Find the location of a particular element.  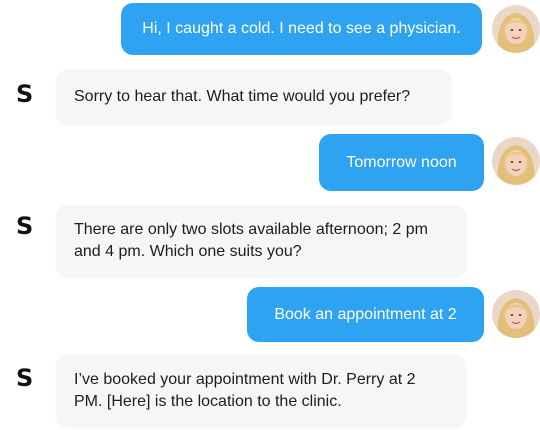

user-message-bubble: Tomorrow noon is located at coordinates (401, 162).